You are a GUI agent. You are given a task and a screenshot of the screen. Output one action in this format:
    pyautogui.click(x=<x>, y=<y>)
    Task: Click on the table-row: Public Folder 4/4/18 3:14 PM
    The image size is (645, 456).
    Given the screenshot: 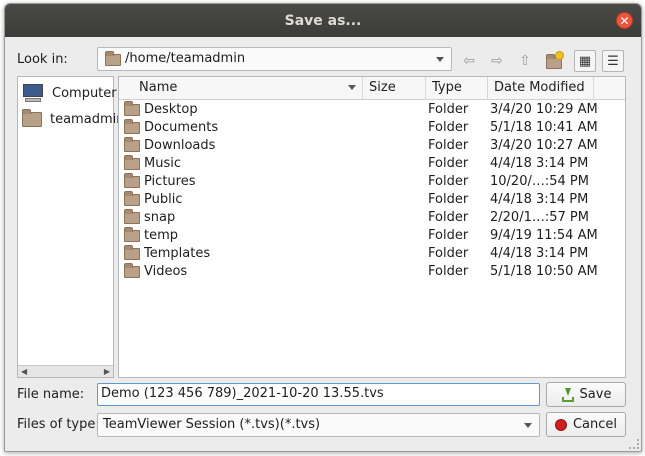 What is the action you would take?
    pyautogui.click(x=372, y=200)
    